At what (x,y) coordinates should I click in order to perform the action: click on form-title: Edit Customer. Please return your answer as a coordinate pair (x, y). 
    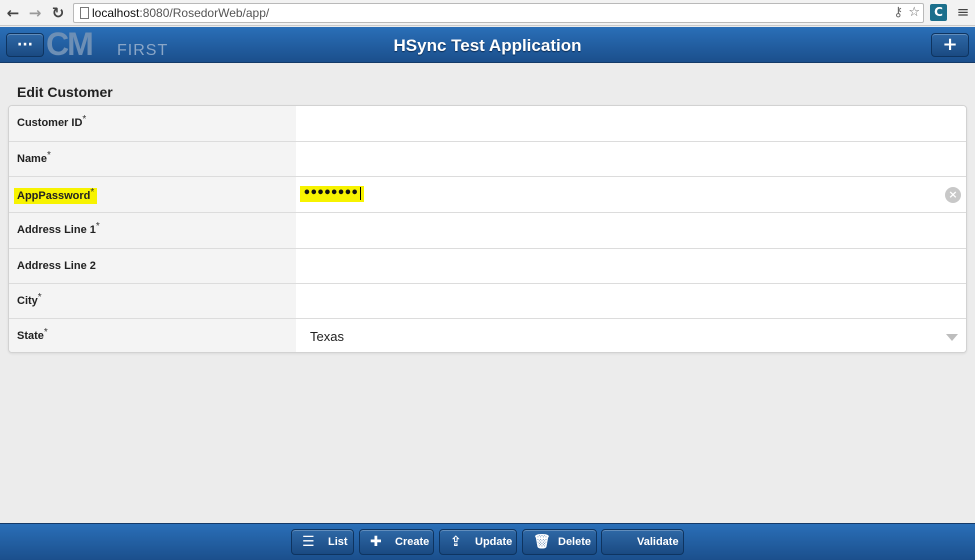
    Looking at the image, I should click on (65, 92).